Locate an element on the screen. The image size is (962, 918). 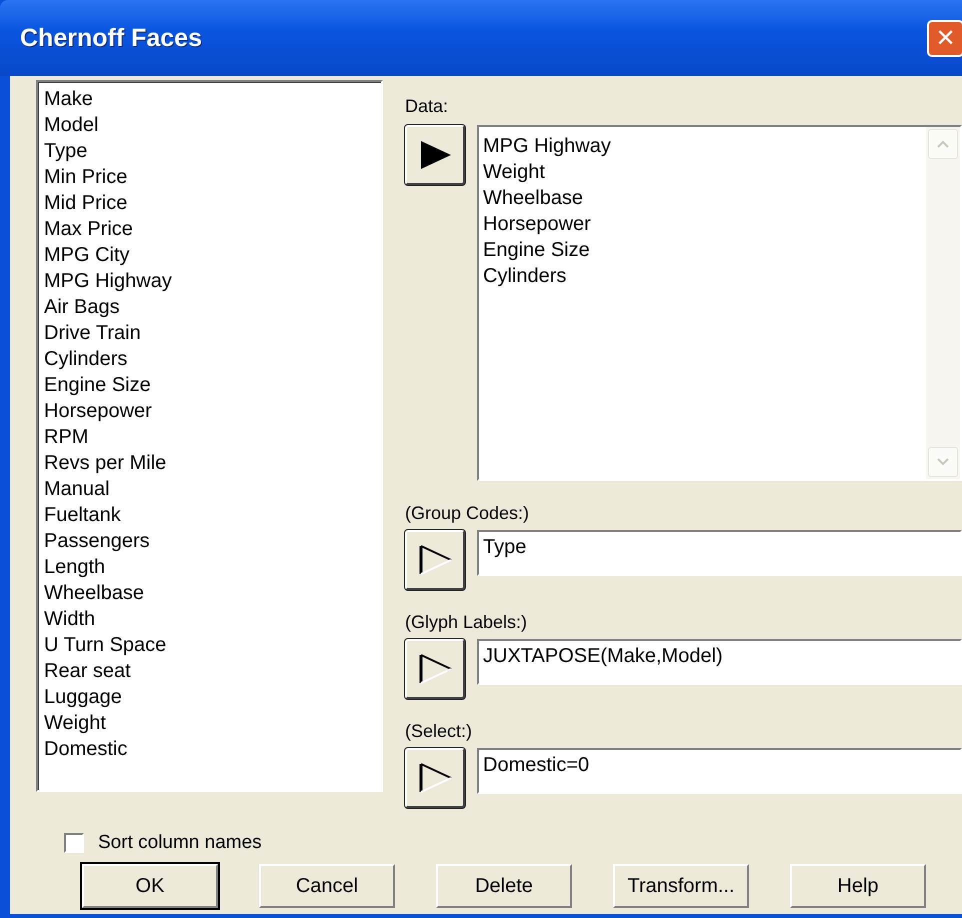
column-item: Air Bags is located at coordinates (209, 307).